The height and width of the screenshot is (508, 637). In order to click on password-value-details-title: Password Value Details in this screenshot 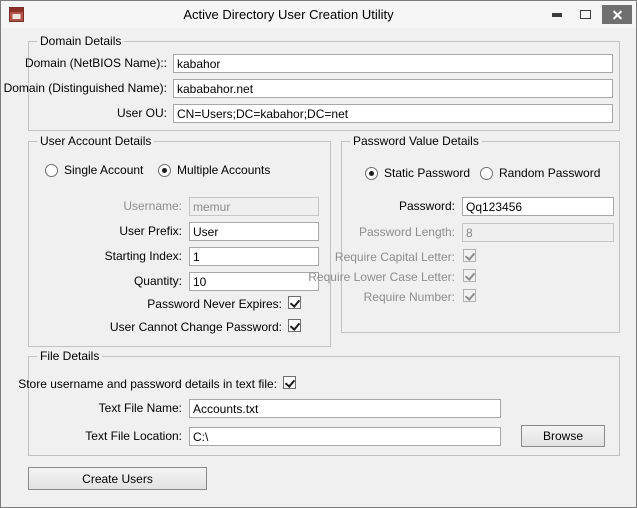, I will do `click(416, 141)`.